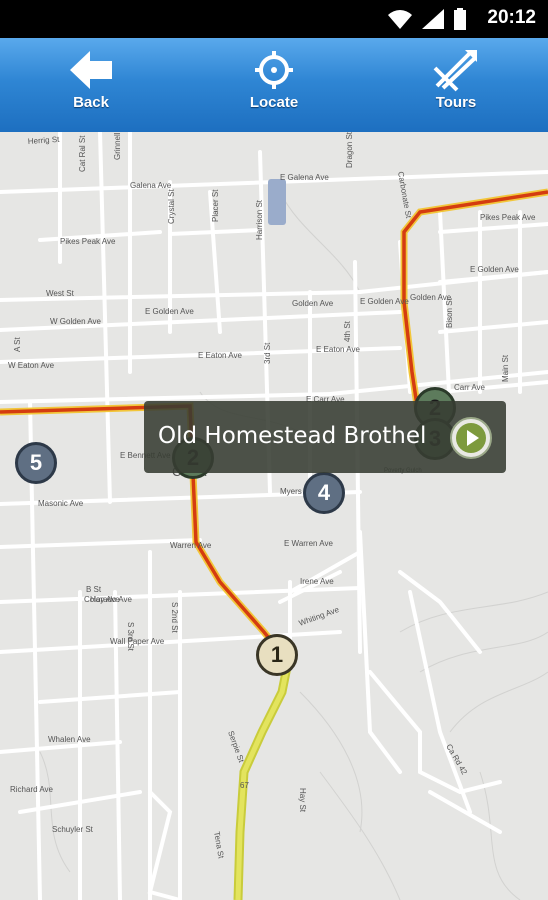 The width and height of the screenshot is (548, 900). I want to click on svg-text: 67, so click(244, 785).